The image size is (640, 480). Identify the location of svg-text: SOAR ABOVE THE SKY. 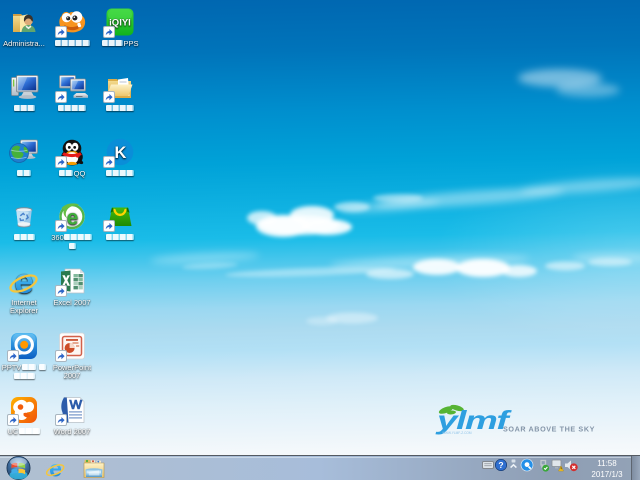
(549, 429).